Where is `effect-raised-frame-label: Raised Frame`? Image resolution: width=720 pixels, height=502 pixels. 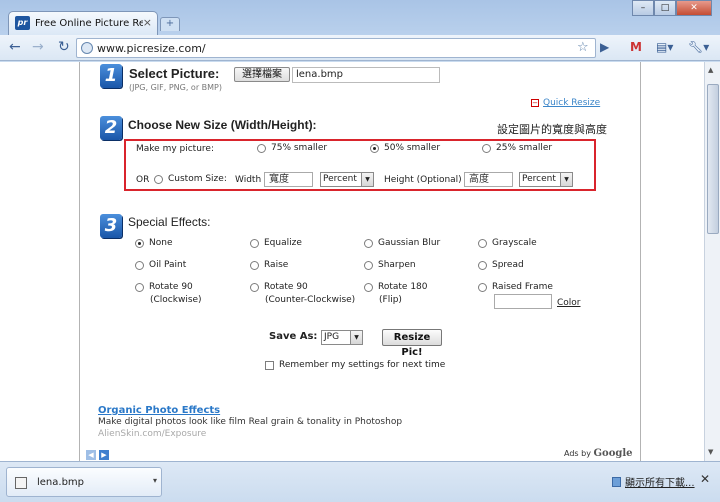 effect-raised-frame-label: Raised Frame is located at coordinates (522, 287).